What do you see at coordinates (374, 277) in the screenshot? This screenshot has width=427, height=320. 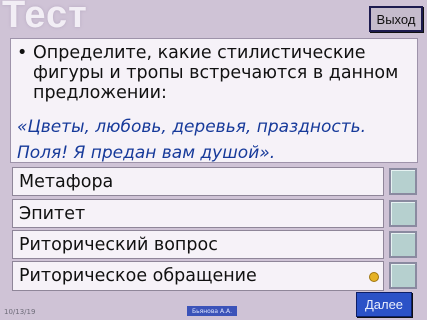 I see `indicator-dot-icon` at bounding box center [374, 277].